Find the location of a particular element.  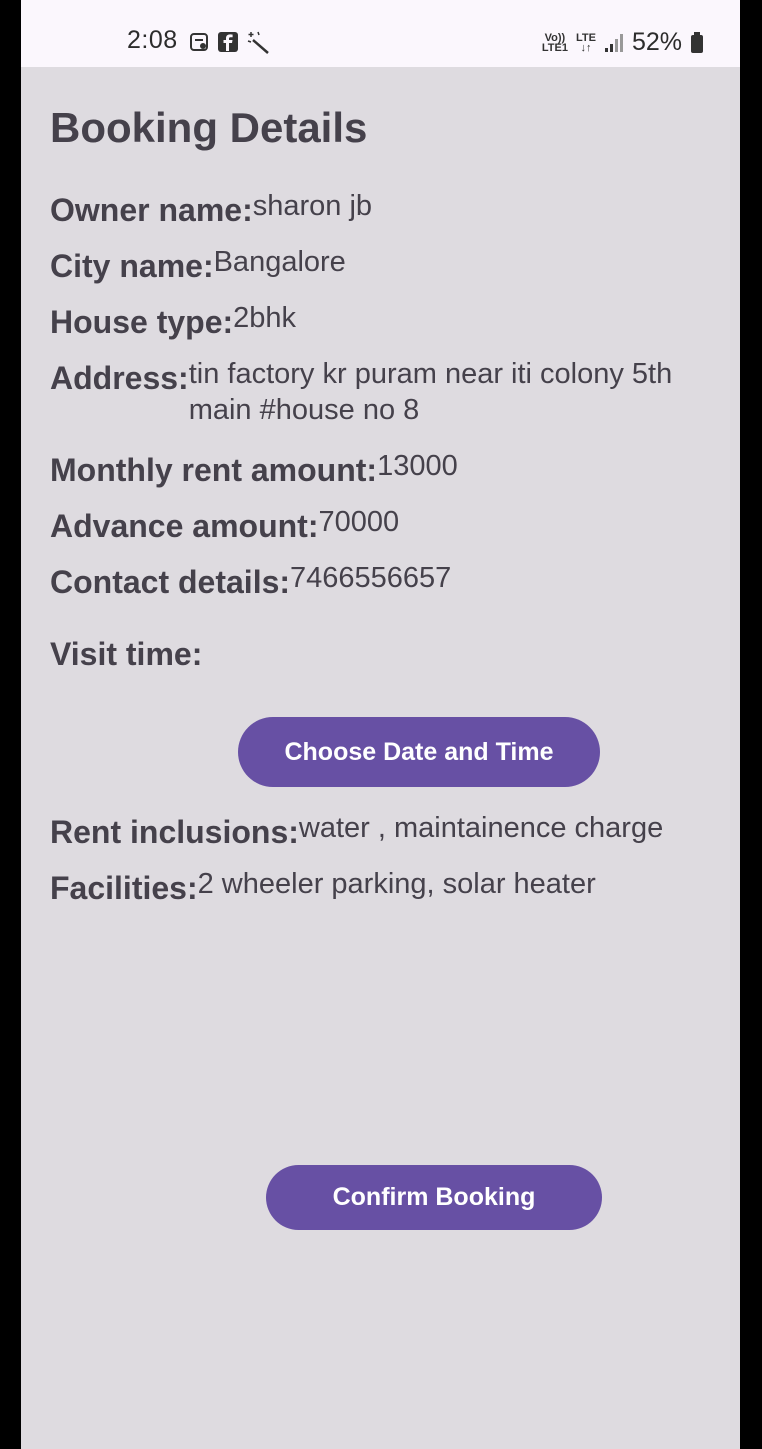

page-title: Booking Details is located at coordinates (209, 127).